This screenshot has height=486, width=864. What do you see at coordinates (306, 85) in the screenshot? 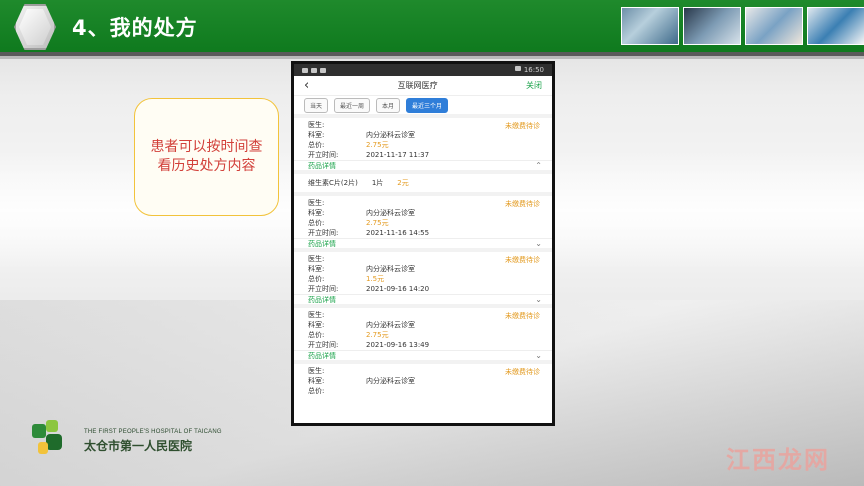
I see `chevron-left-icon: ‹` at bounding box center [306, 85].